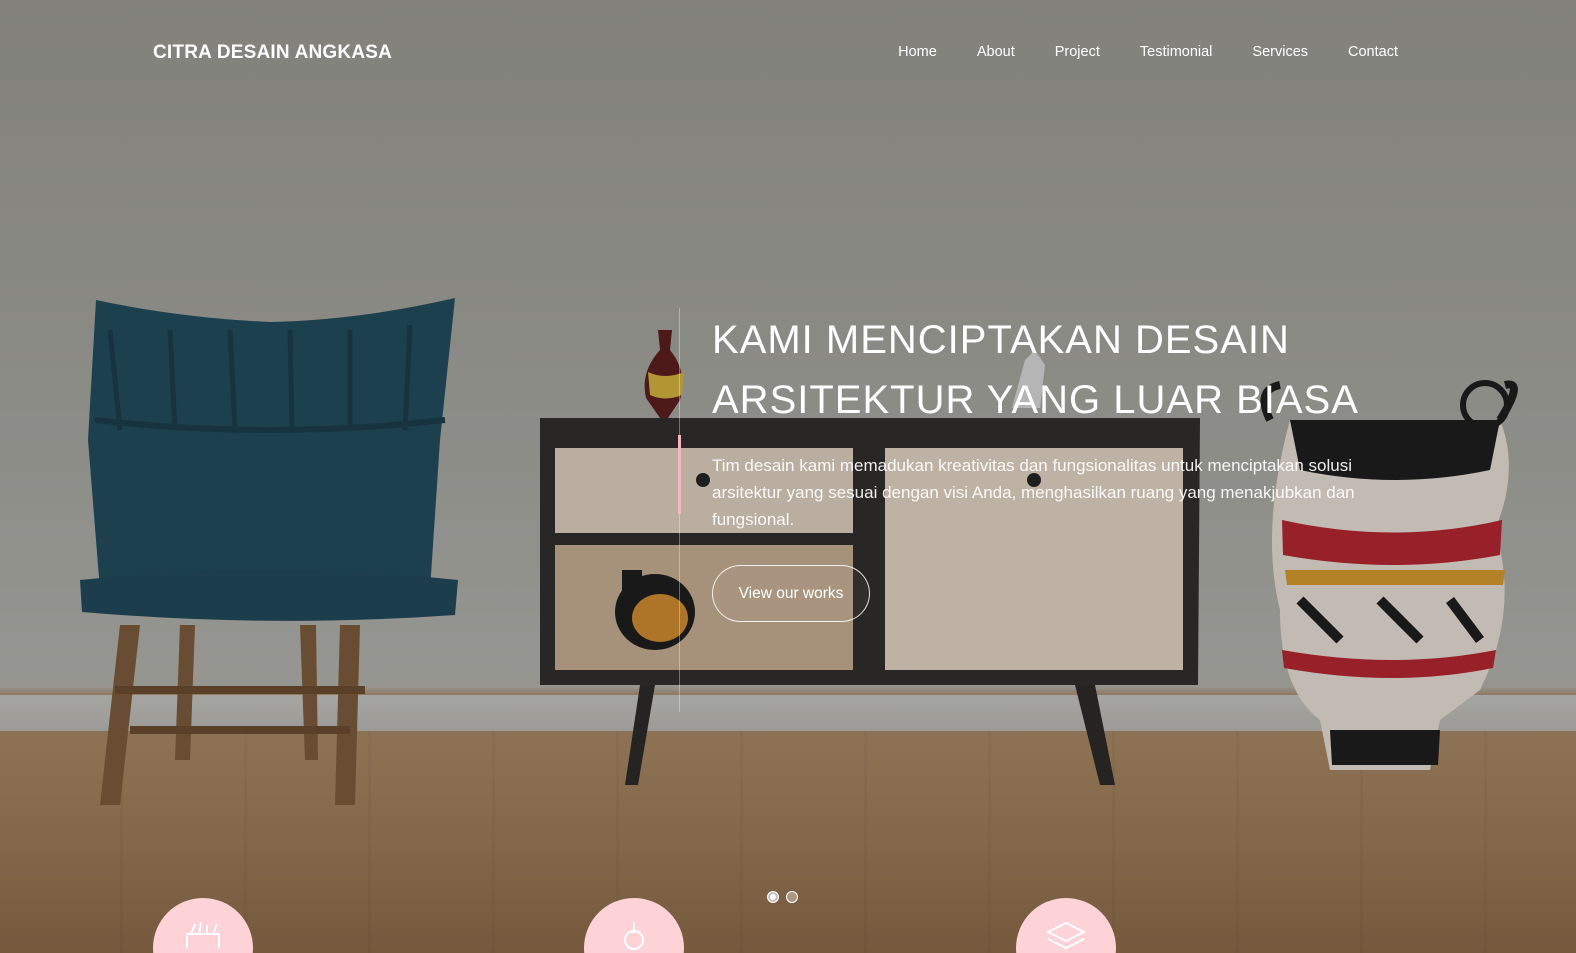 The height and width of the screenshot is (953, 1576). I want to click on nav-item-services: Services, so click(1280, 52).